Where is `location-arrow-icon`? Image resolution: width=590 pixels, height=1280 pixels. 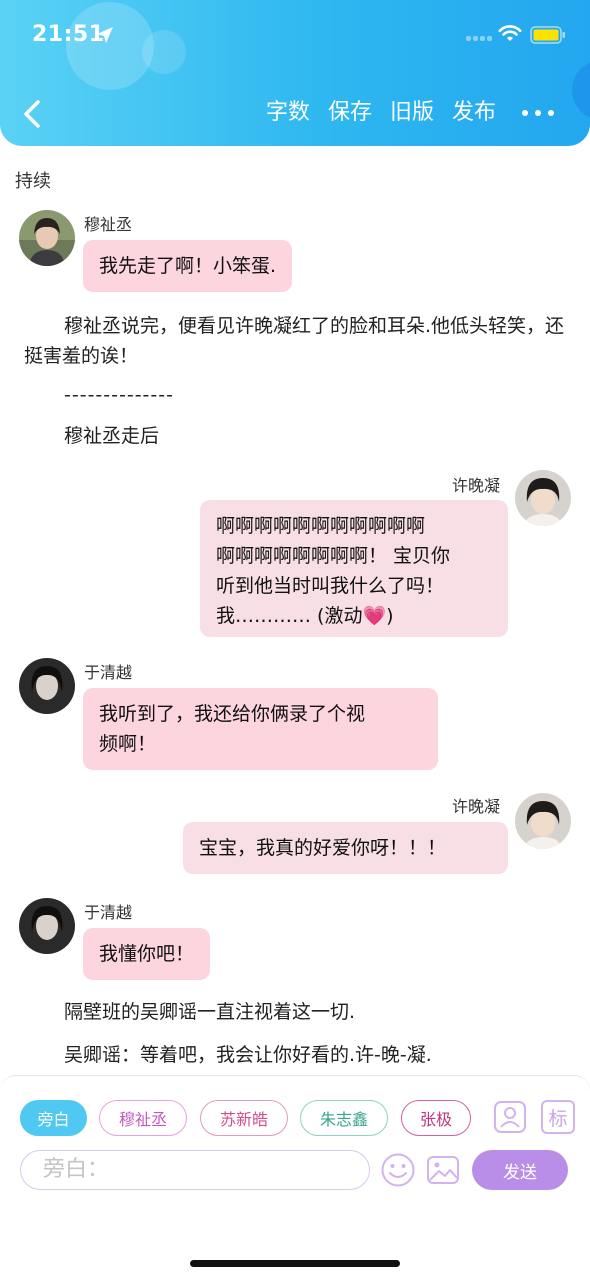 location-arrow-icon is located at coordinates (105, 35).